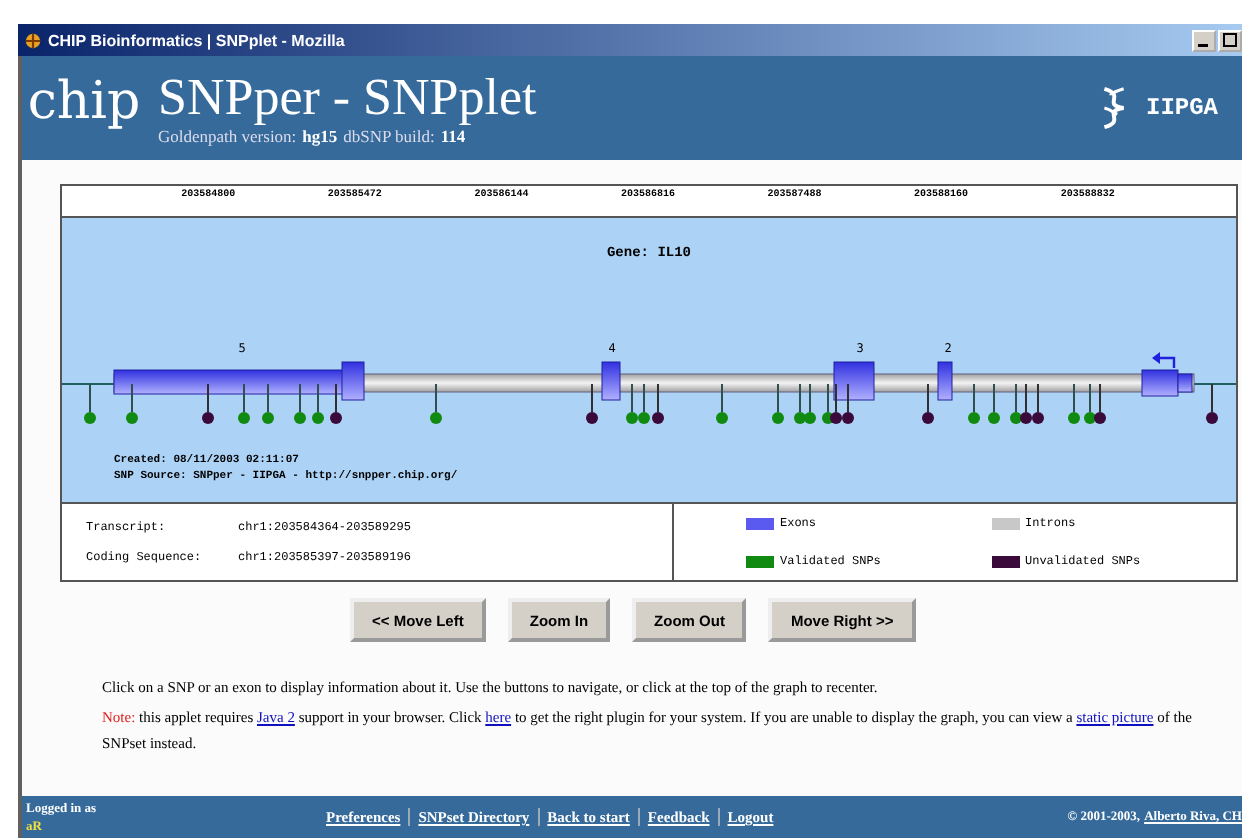 This screenshot has height=838, width=1242. Describe the element at coordinates (1204, 40) in the screenshot. I see `minimize-button` at that location.